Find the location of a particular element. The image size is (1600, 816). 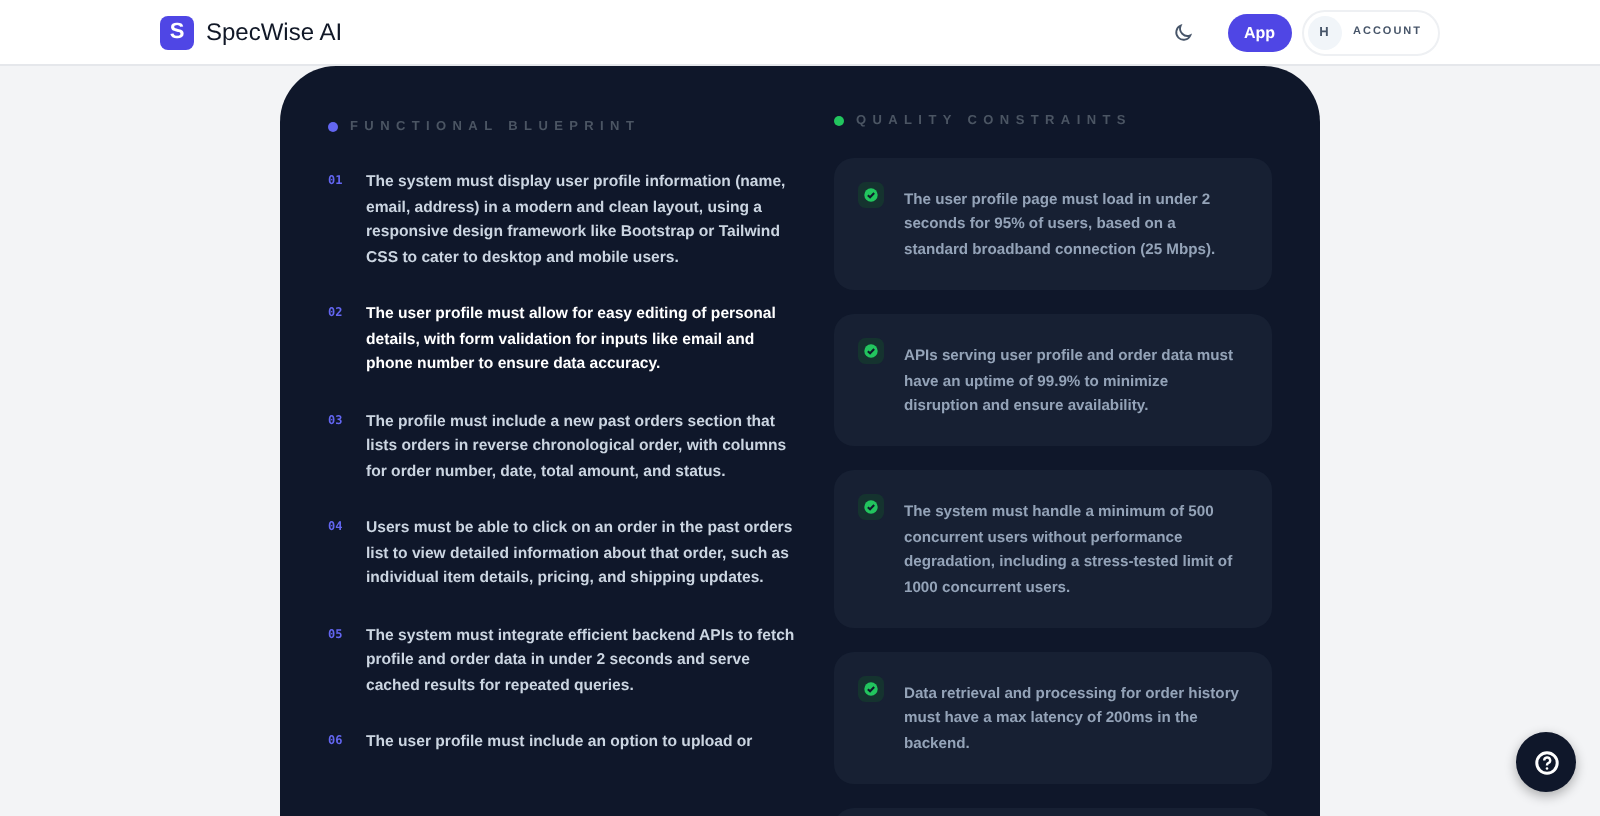

help-icon is located at coordinates (1546, 762).